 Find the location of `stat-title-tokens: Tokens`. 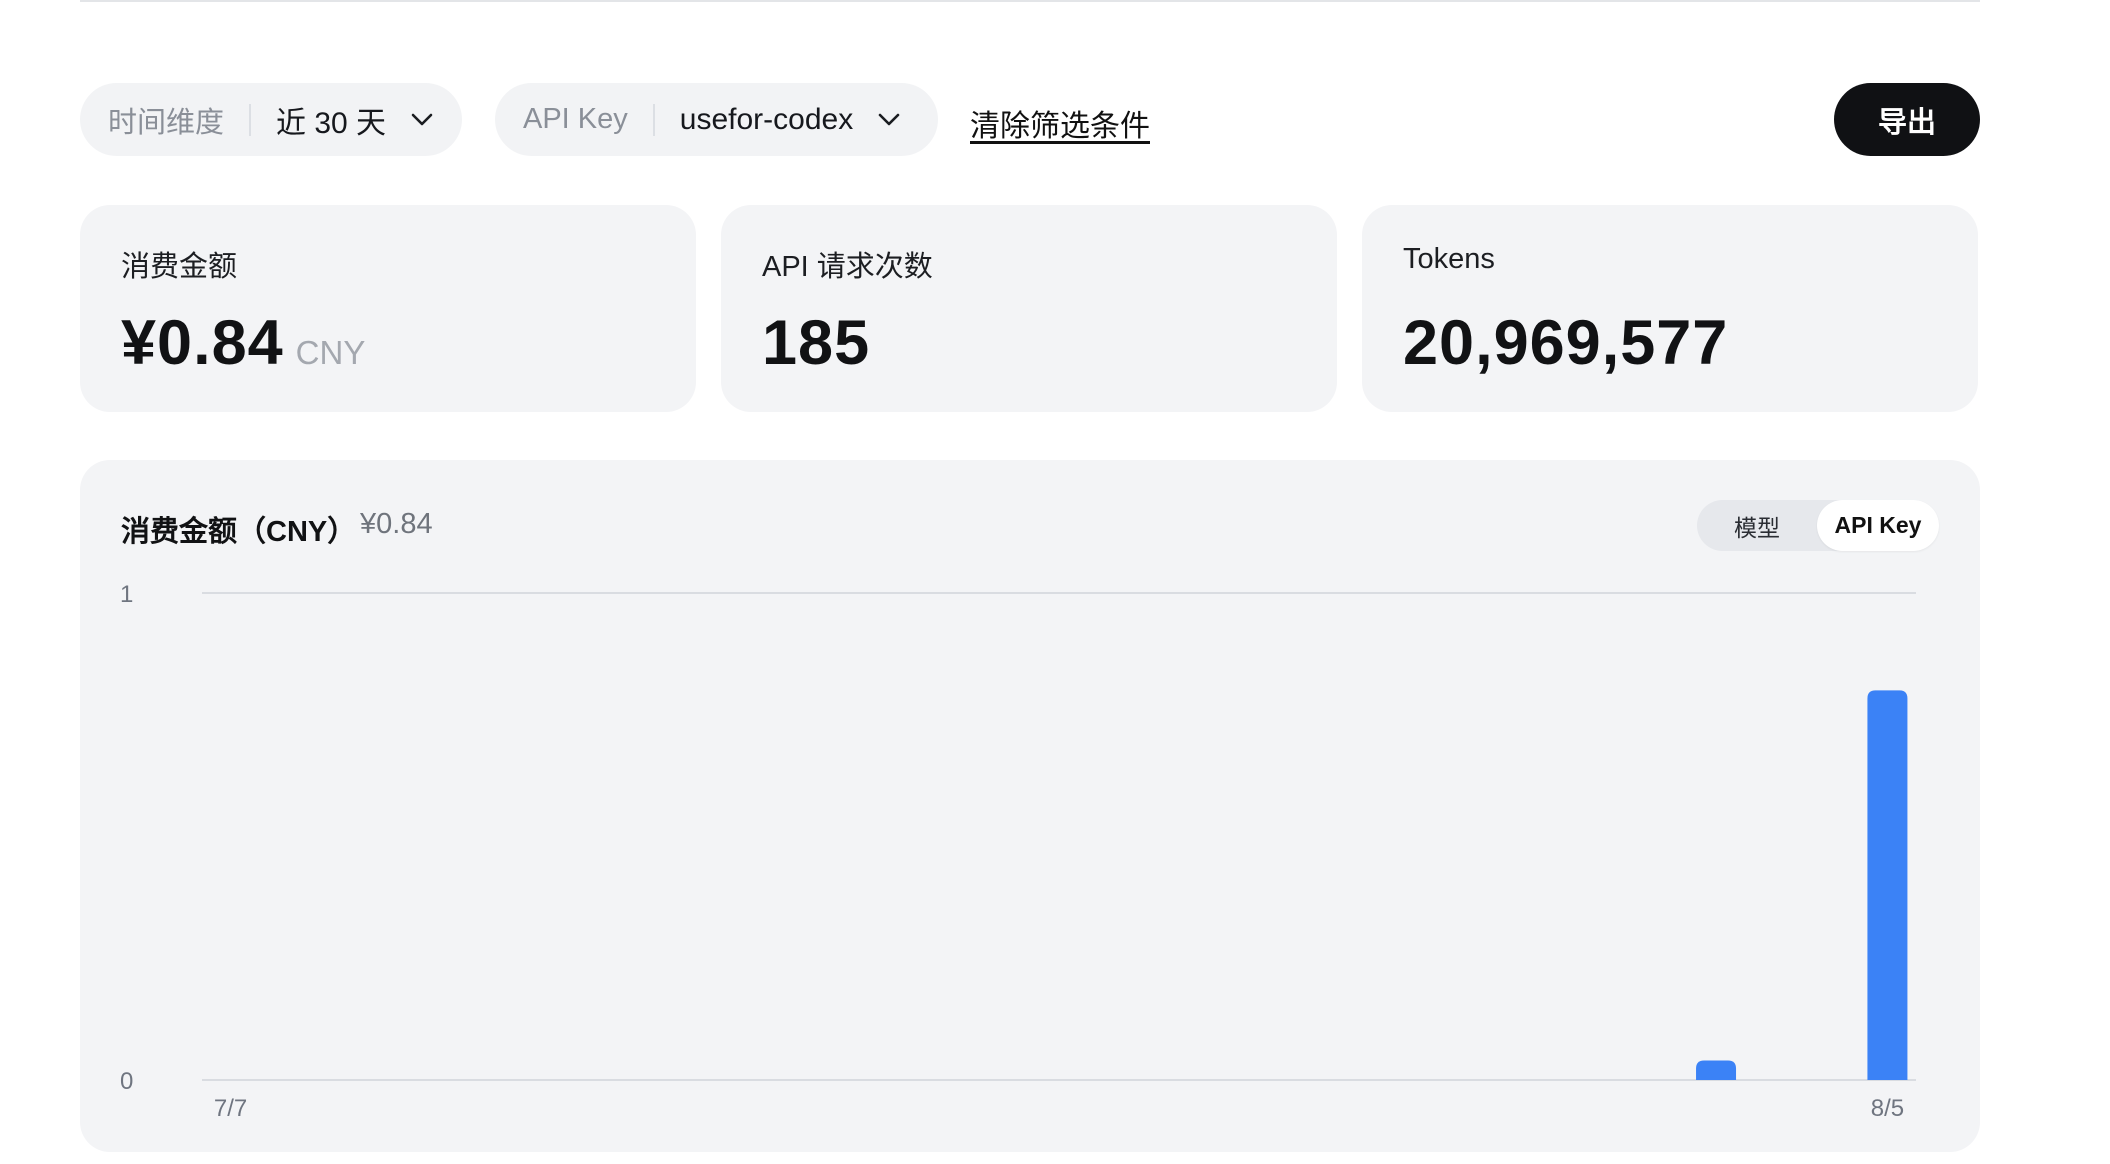

stat-title-tokens: Tokens is located at coordinates (1449, 259).